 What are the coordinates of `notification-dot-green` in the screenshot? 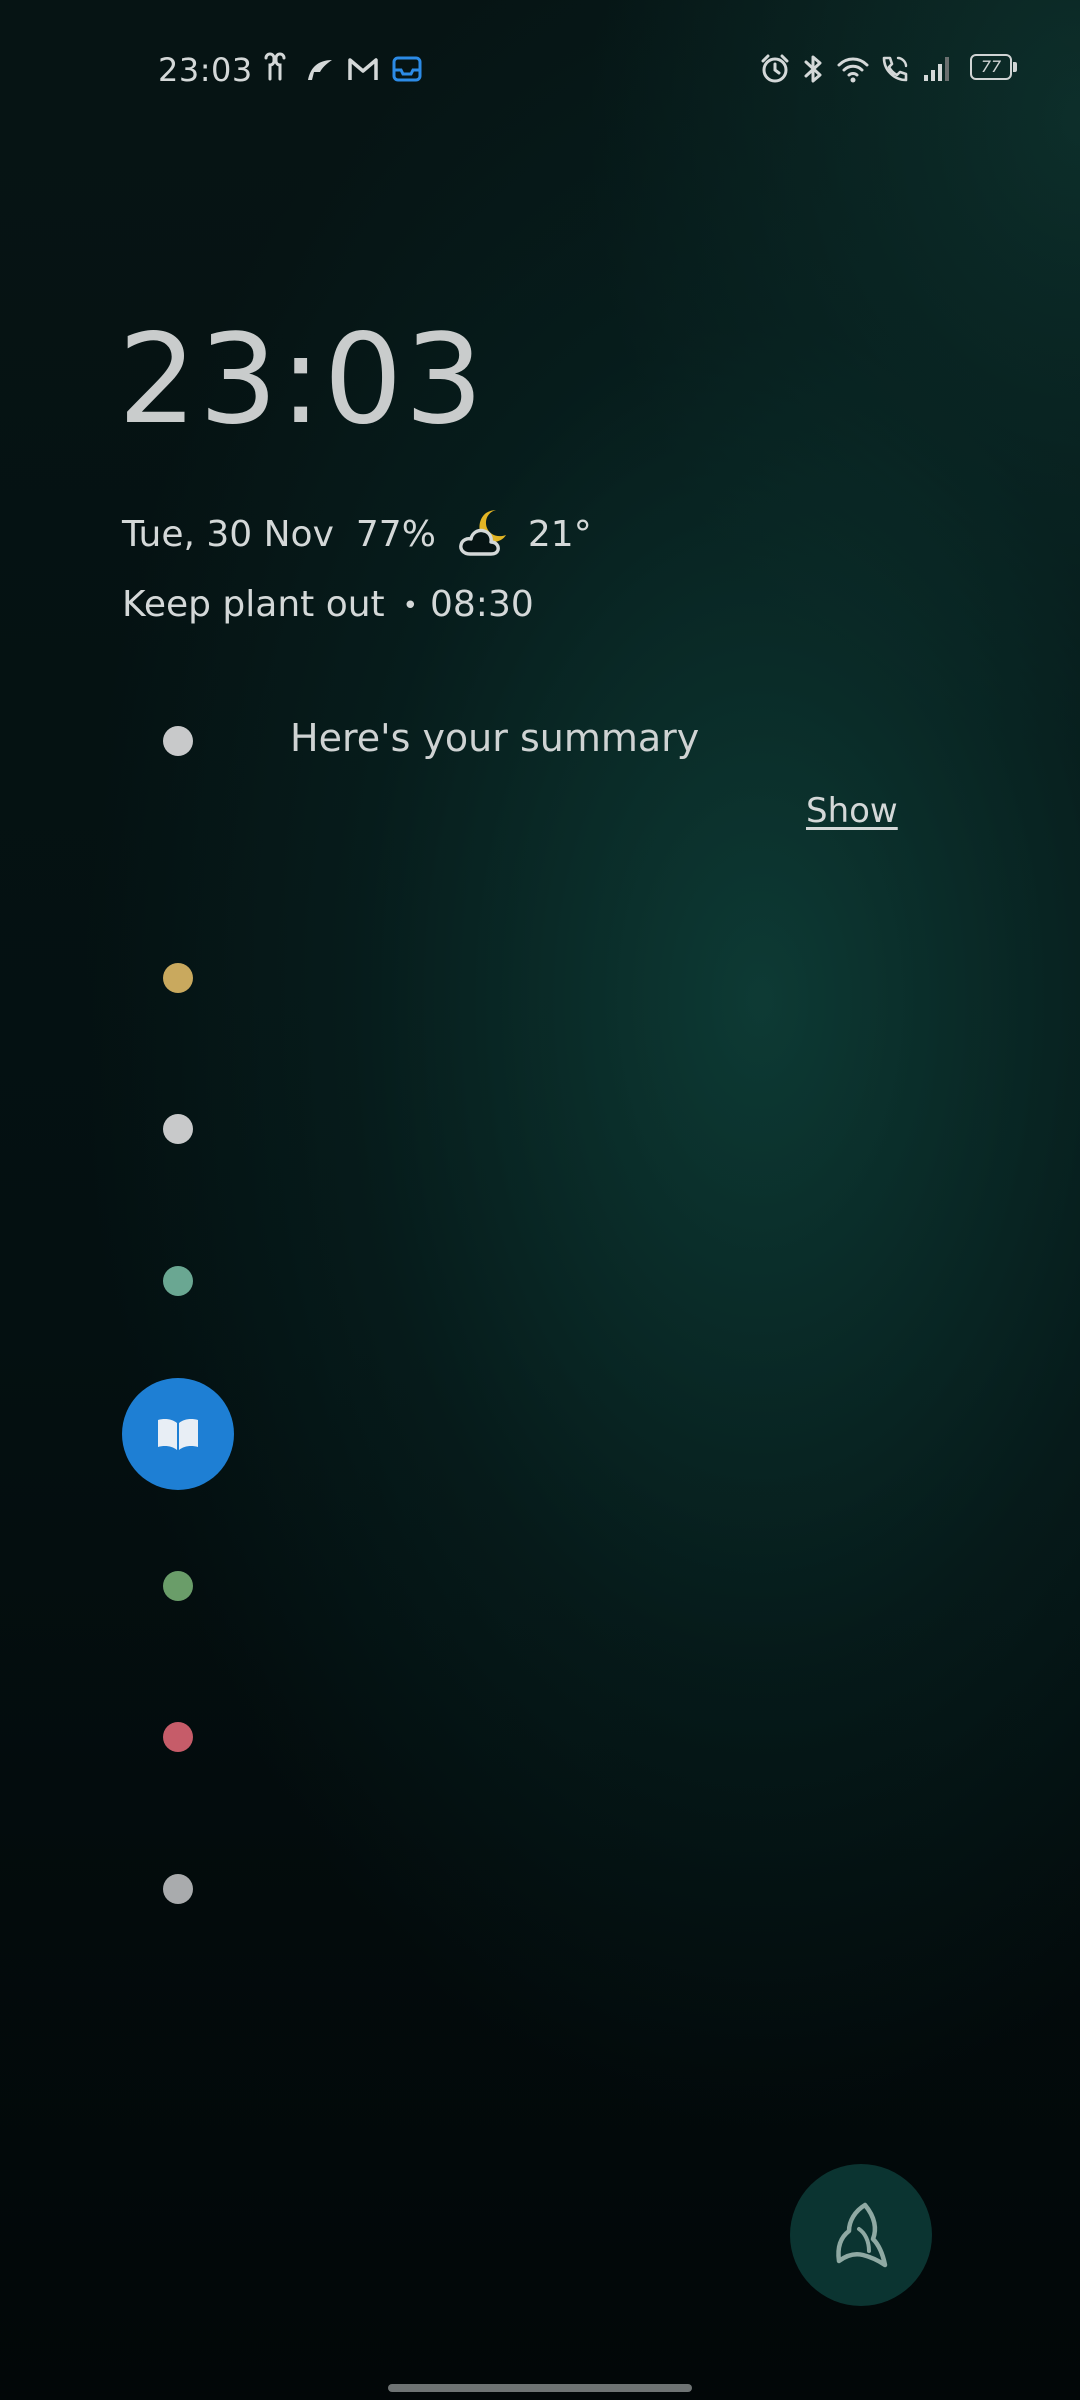 It's located at (178, 1586).